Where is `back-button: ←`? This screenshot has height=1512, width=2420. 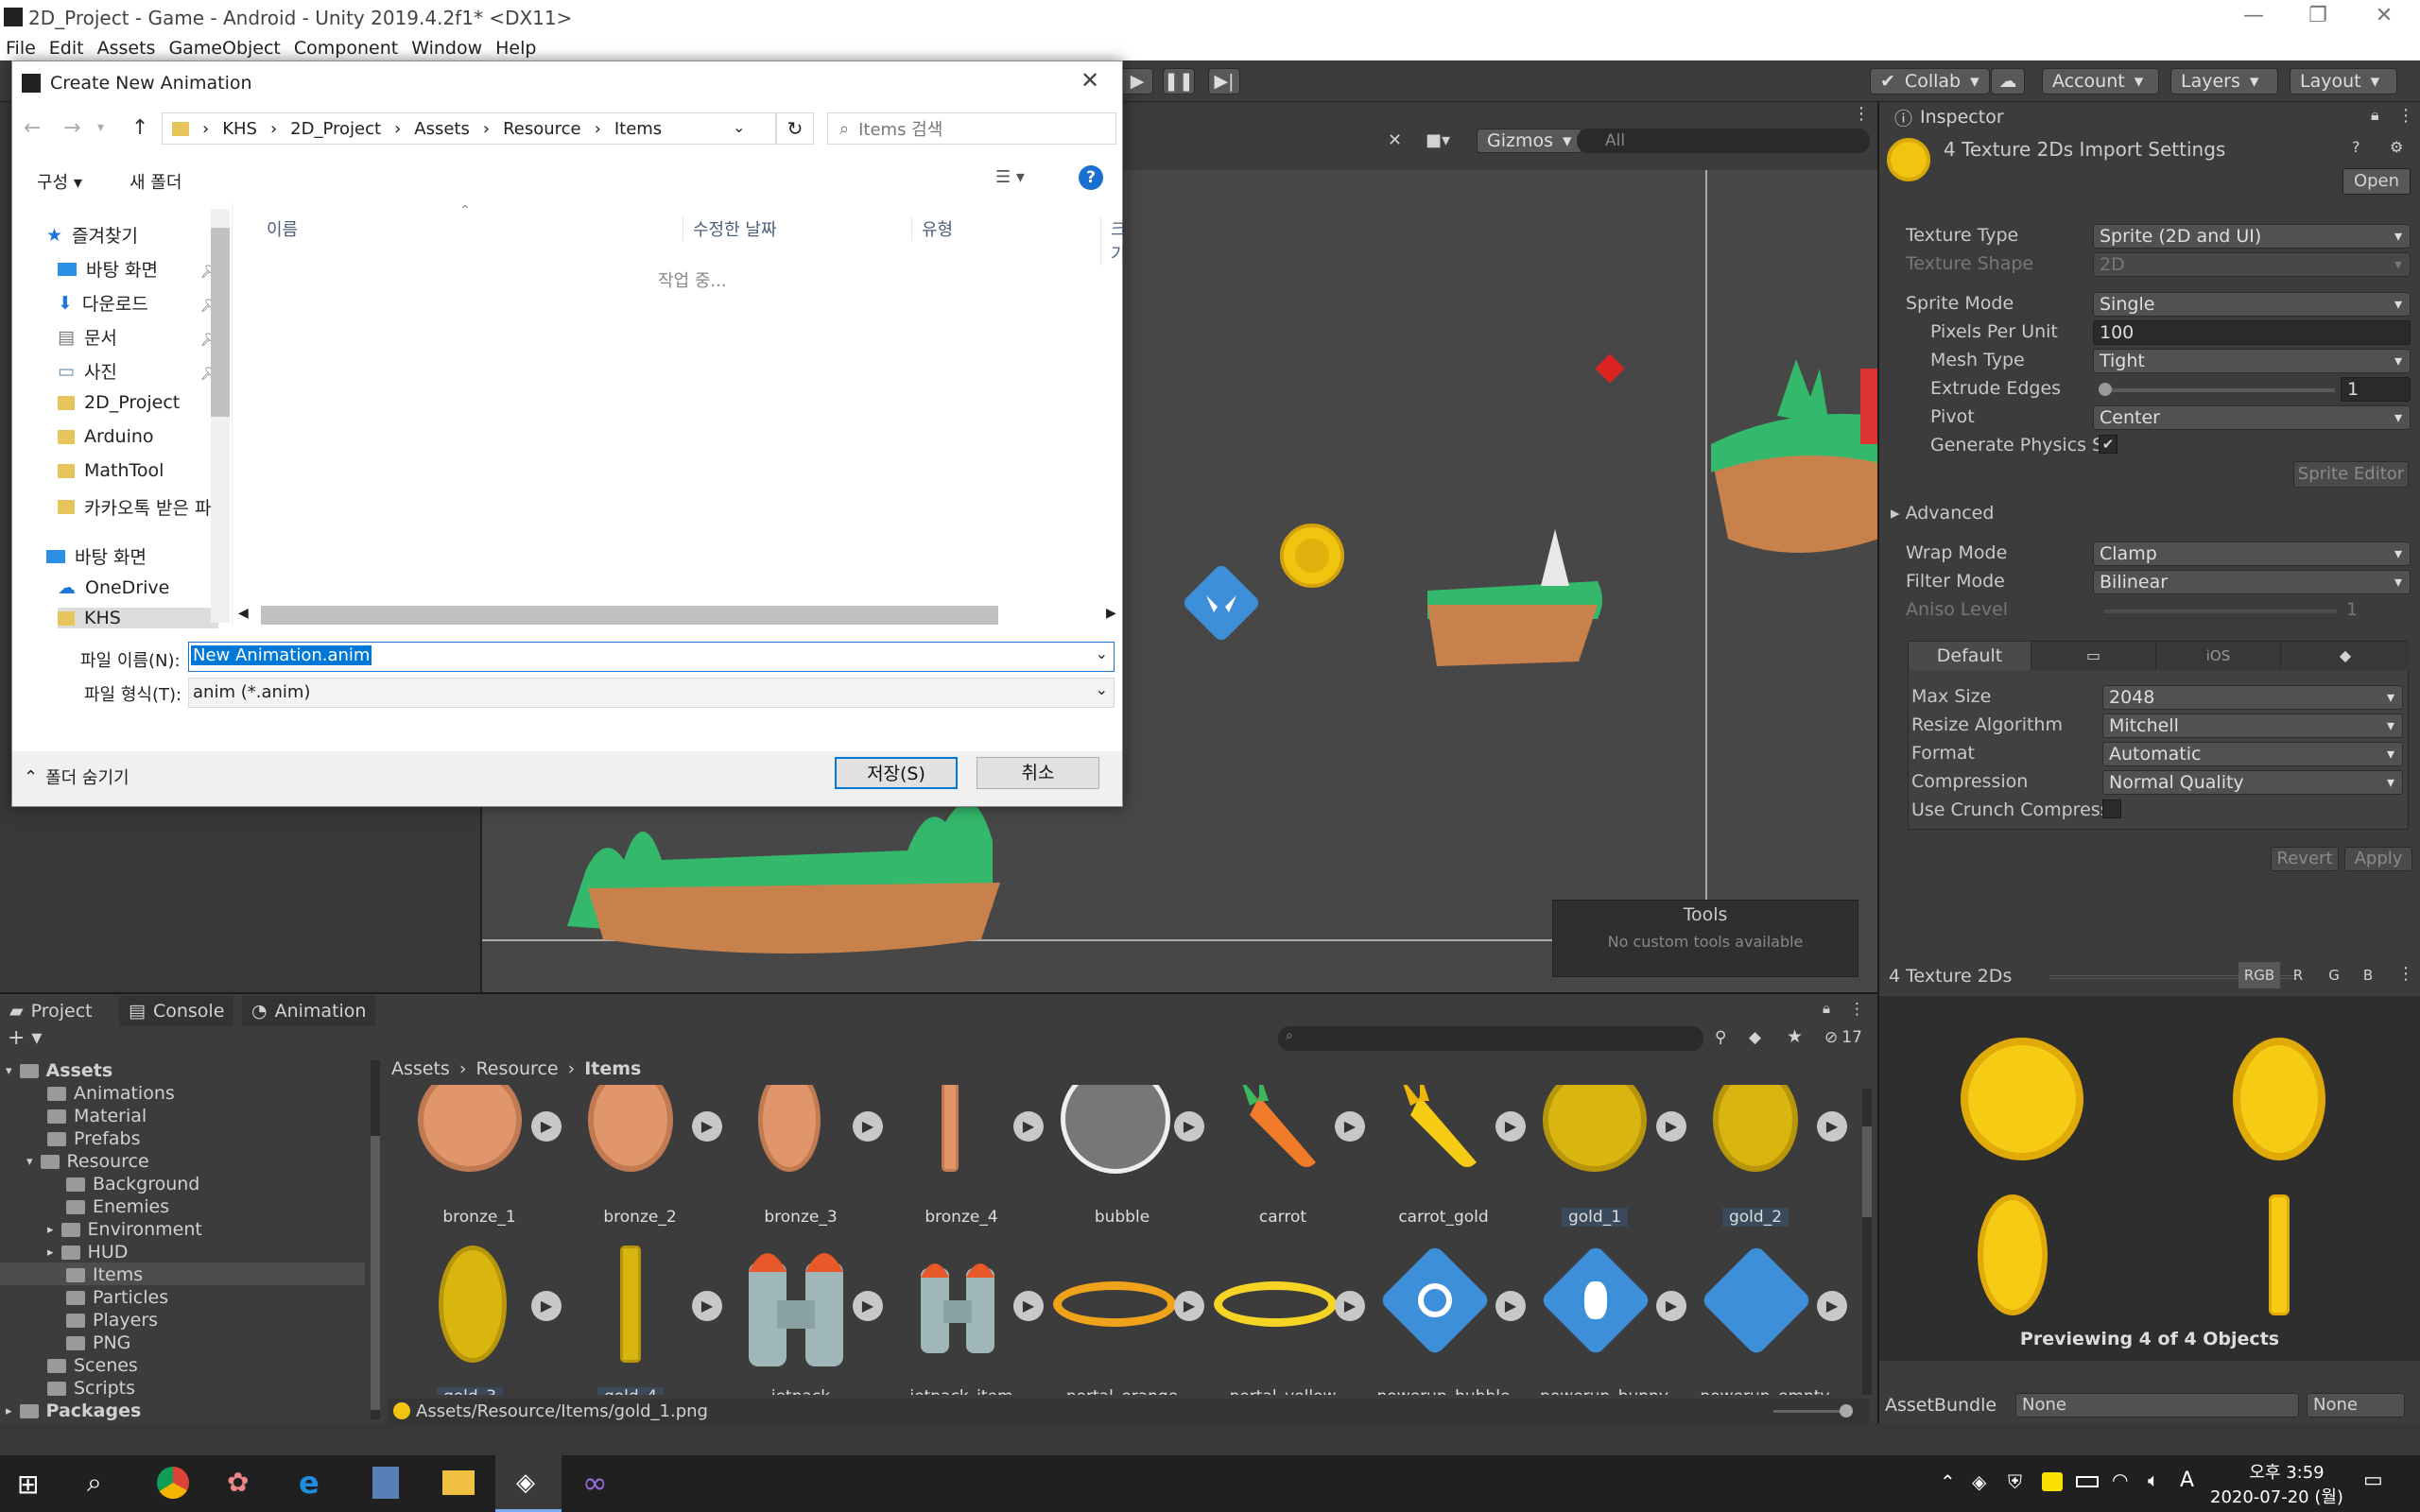
back-button: ← is located at coordinates (32, 128).